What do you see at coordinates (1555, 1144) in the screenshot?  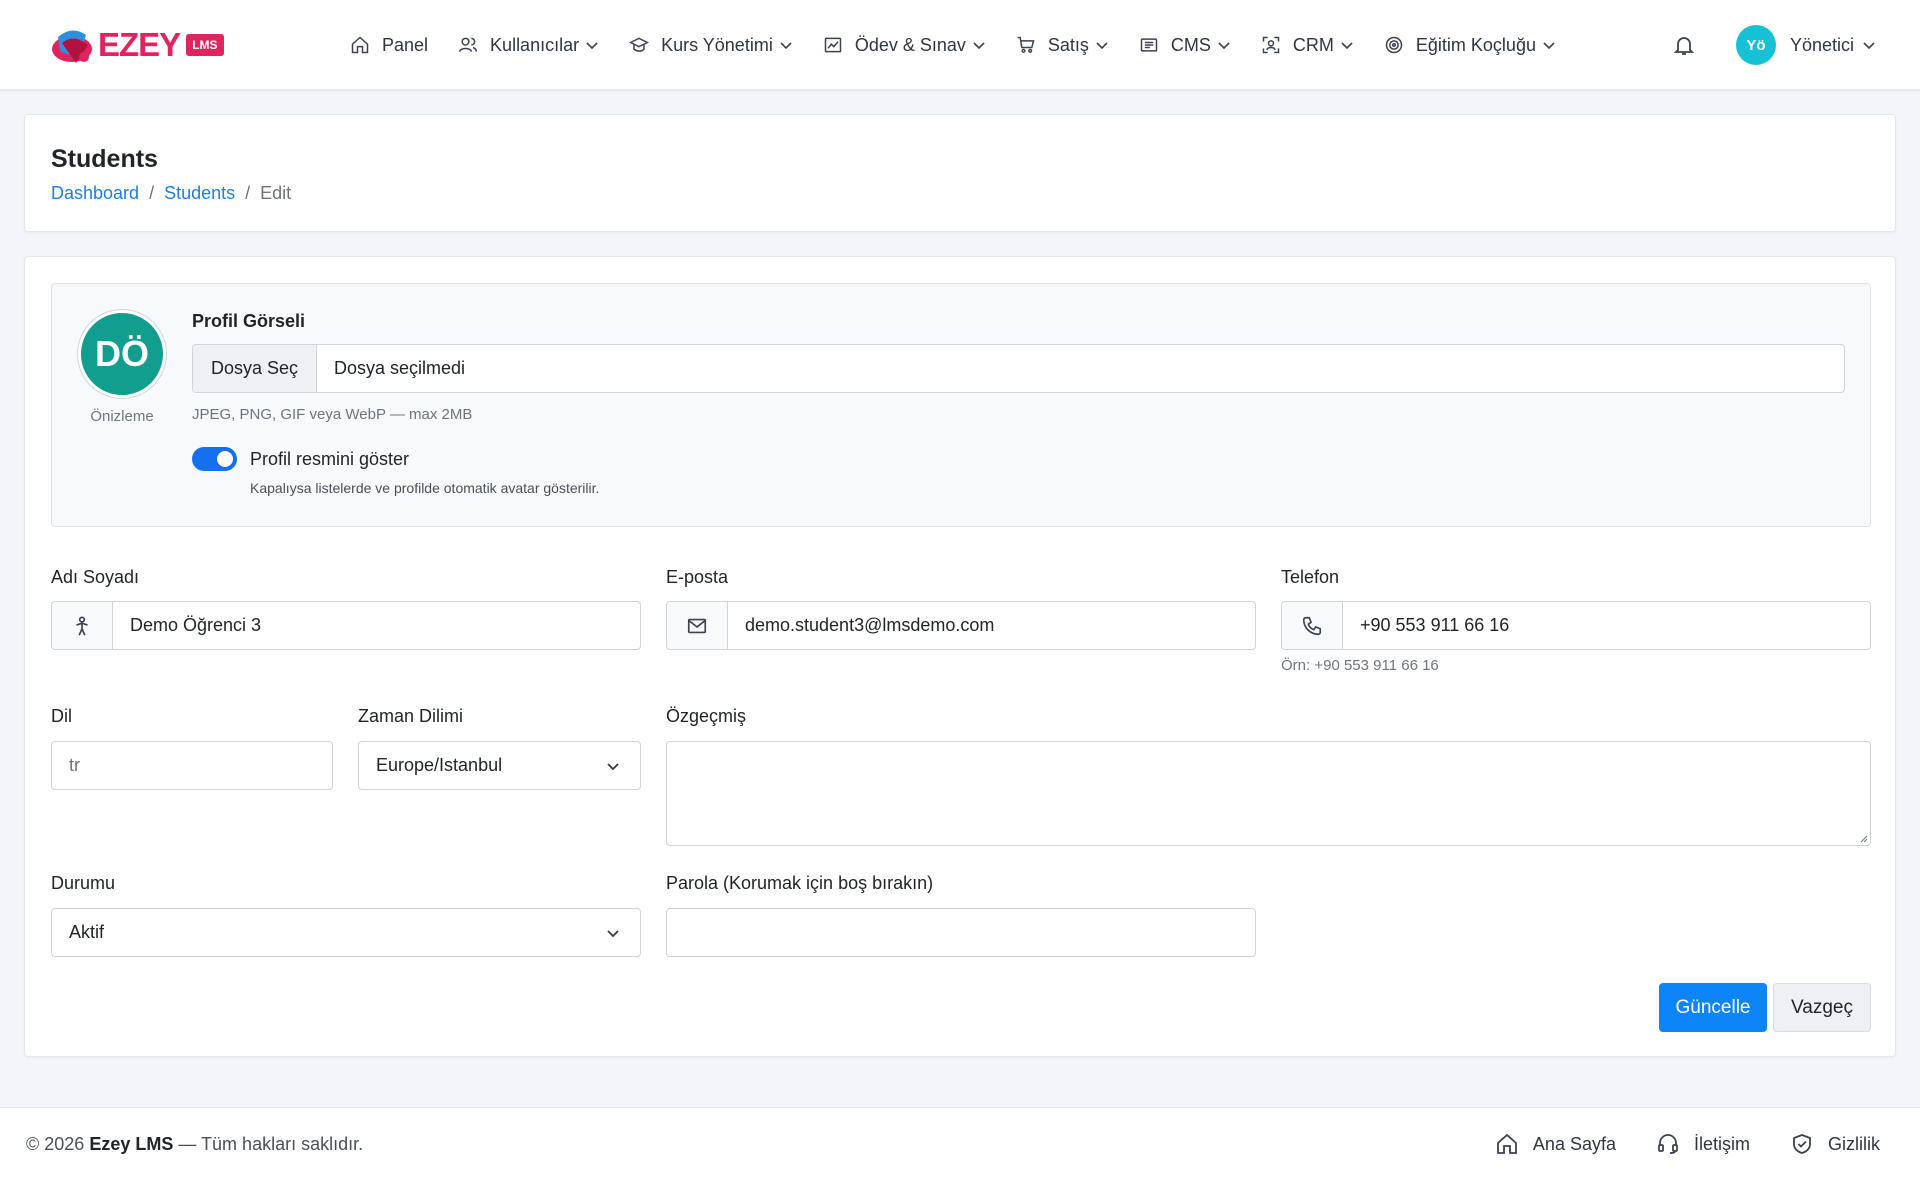 I see `footer-link-home: Ana Sayfa` at bounding box center [1555, 1144].